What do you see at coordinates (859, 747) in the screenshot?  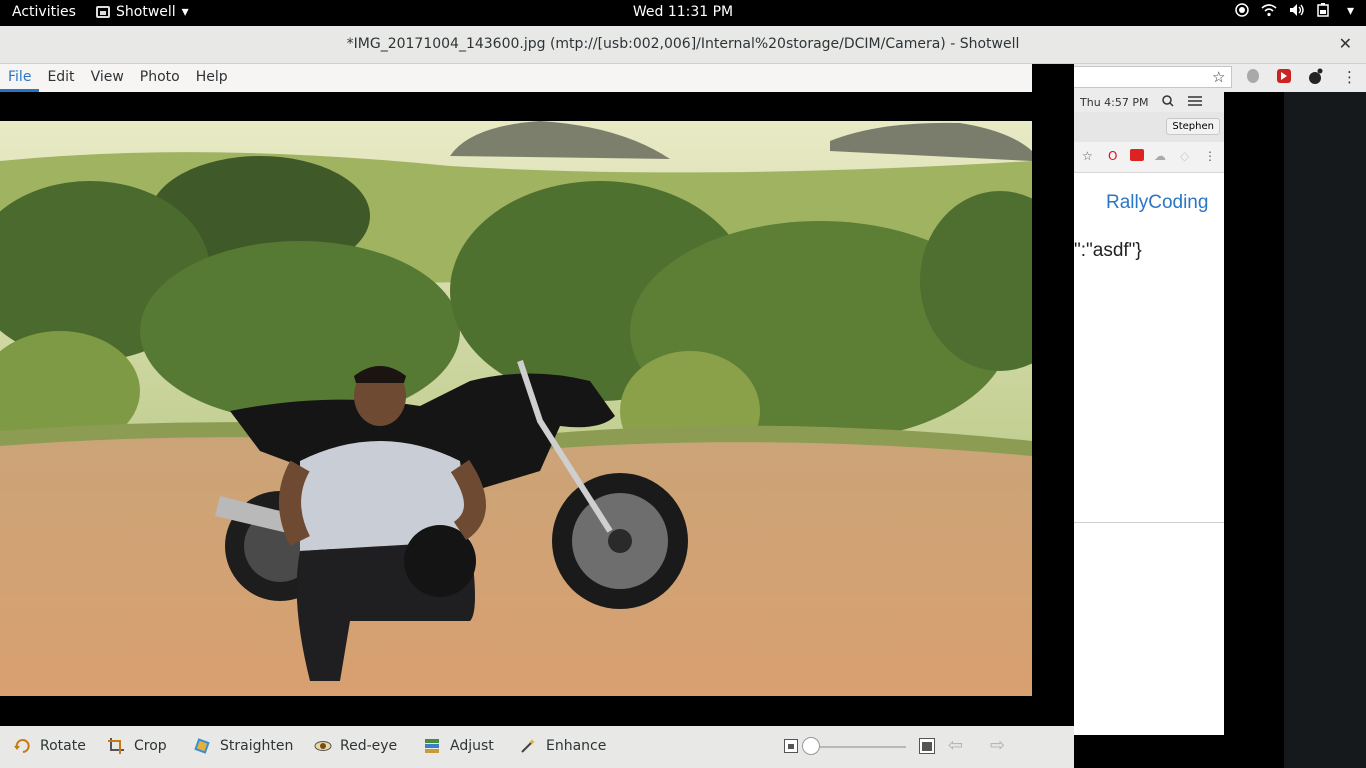 I see `zoom-slider-track` at bounding box center [859, 747].